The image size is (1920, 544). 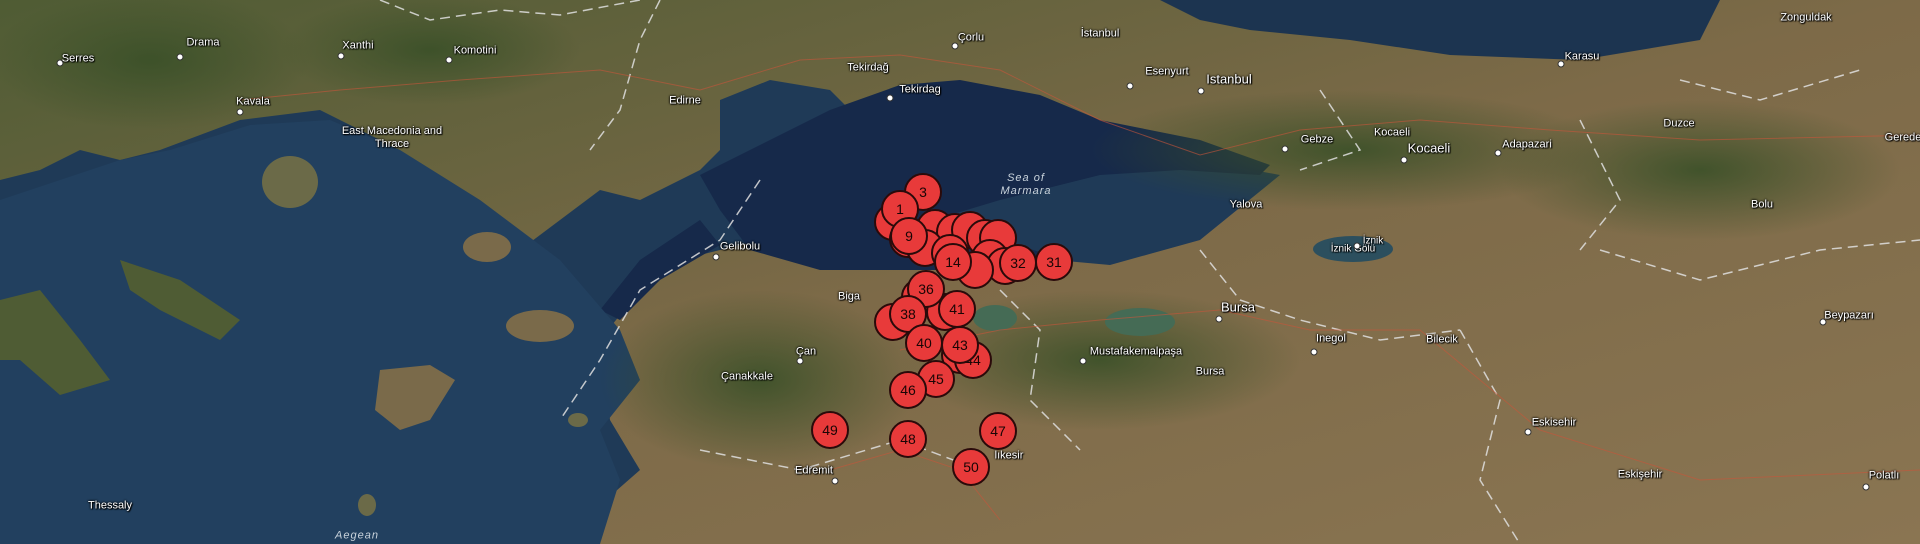 I want to click on map-marker-31: 31, so click(x=1054, y=262).